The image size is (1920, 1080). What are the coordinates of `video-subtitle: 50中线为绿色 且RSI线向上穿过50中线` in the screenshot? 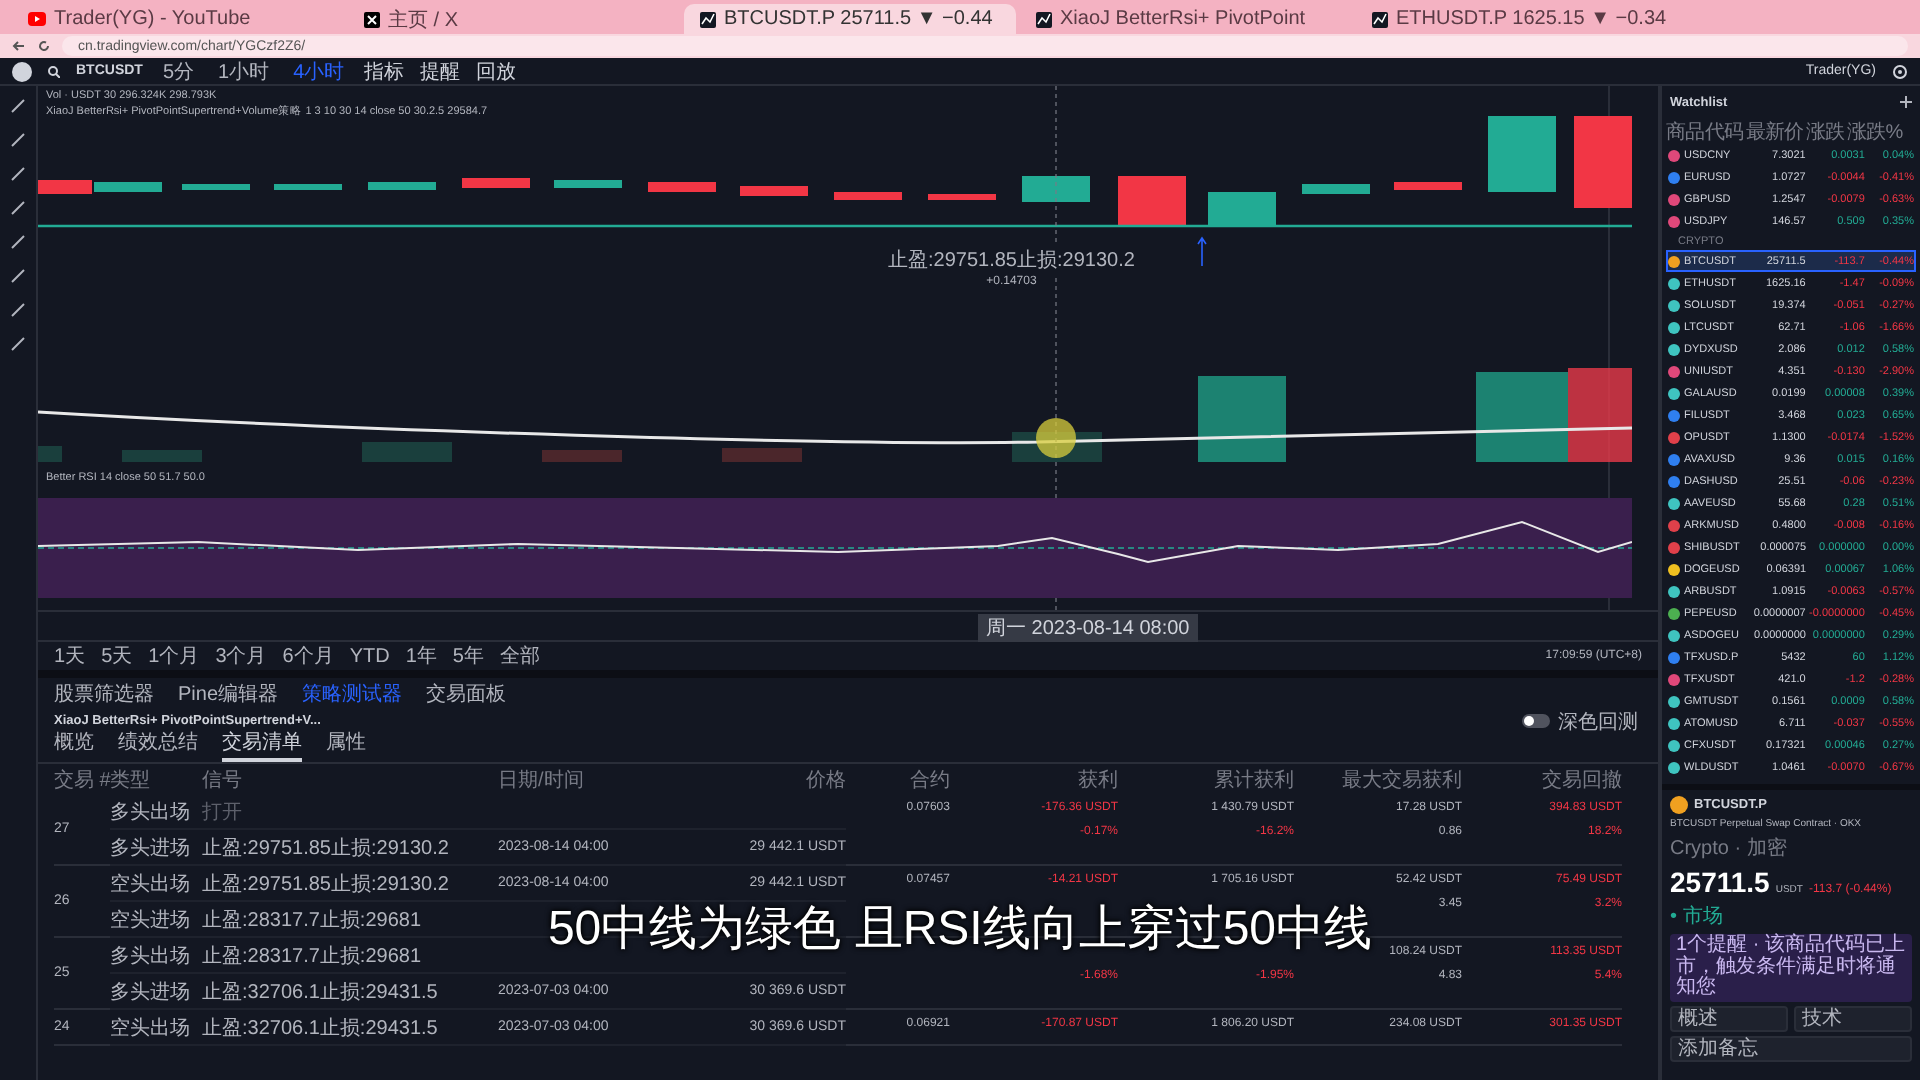 It's located at (960, 929).